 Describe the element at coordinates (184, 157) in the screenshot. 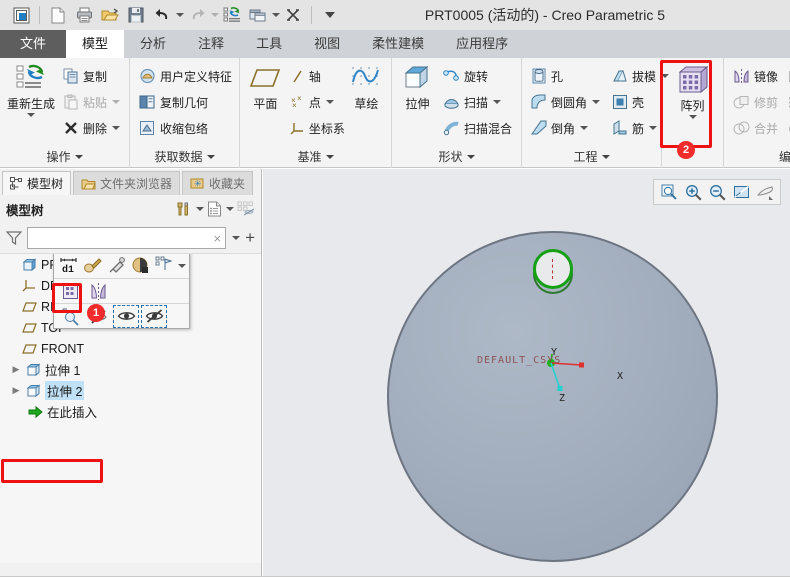

I see `ribbon-group-get-data-label: 获取数据` at that location.